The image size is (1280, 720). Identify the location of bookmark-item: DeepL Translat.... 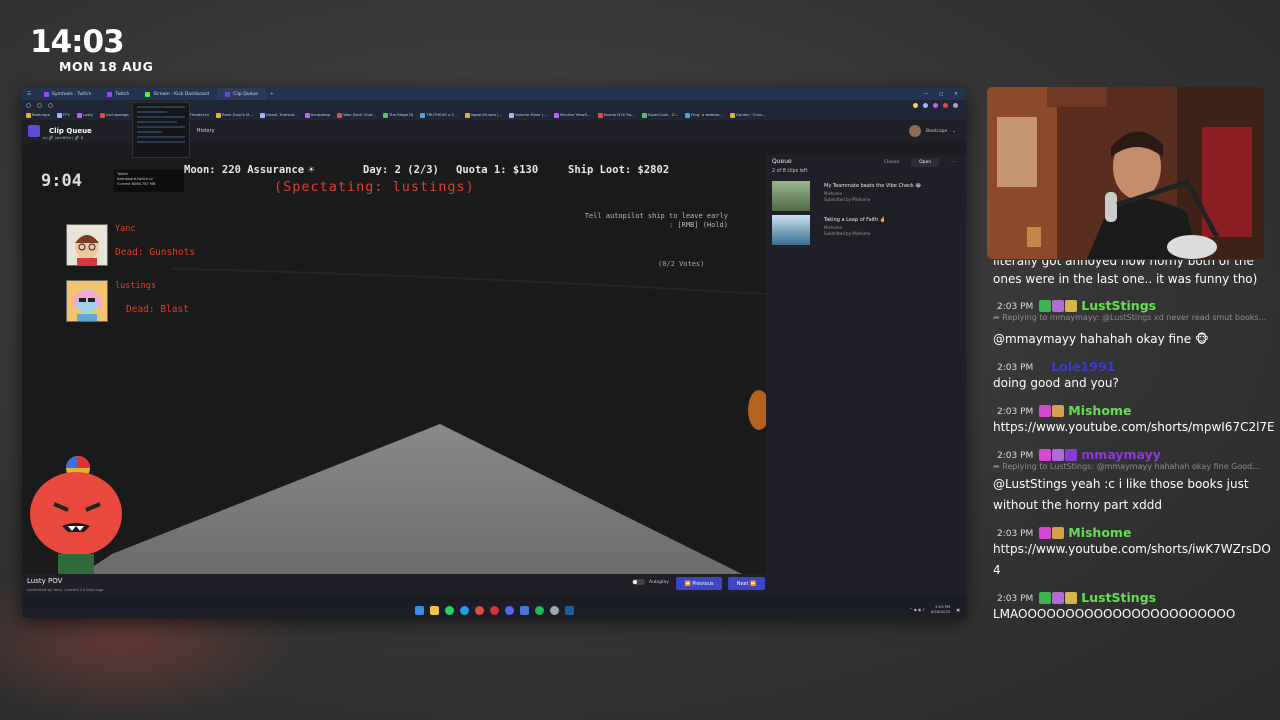
(278, 115).